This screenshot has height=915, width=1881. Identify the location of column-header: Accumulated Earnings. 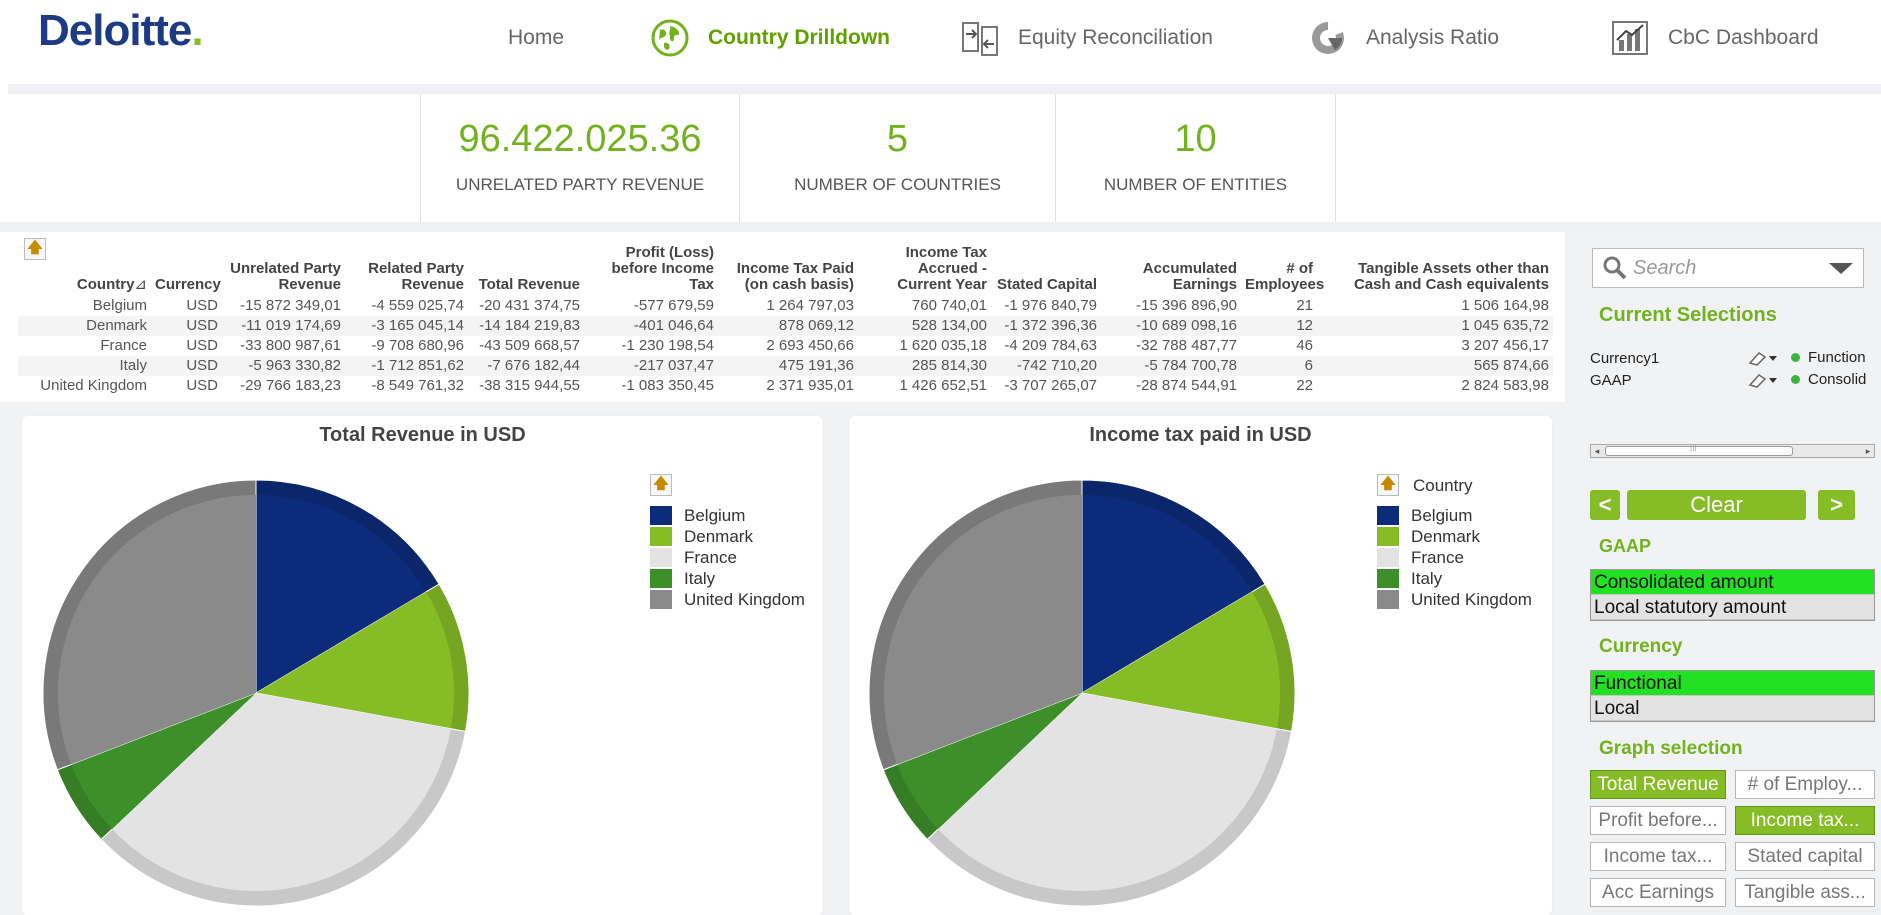
(1171, 266).